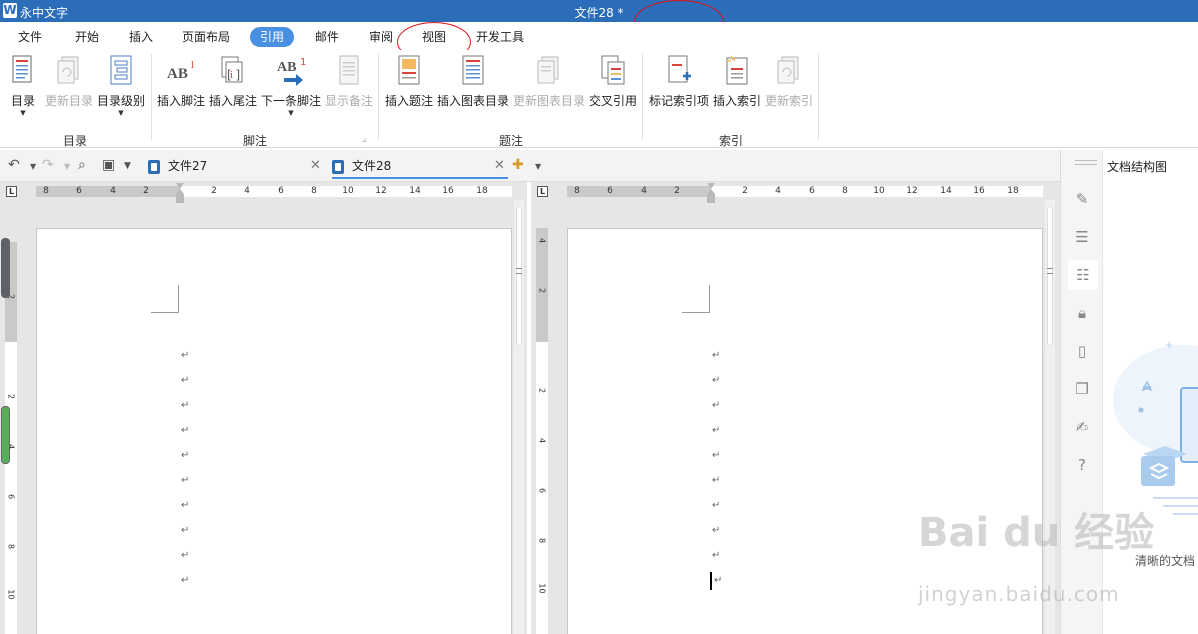  Describe the element at coordinates (108, 165) in the screenshot. I see `save-icon: ▣` at that location.